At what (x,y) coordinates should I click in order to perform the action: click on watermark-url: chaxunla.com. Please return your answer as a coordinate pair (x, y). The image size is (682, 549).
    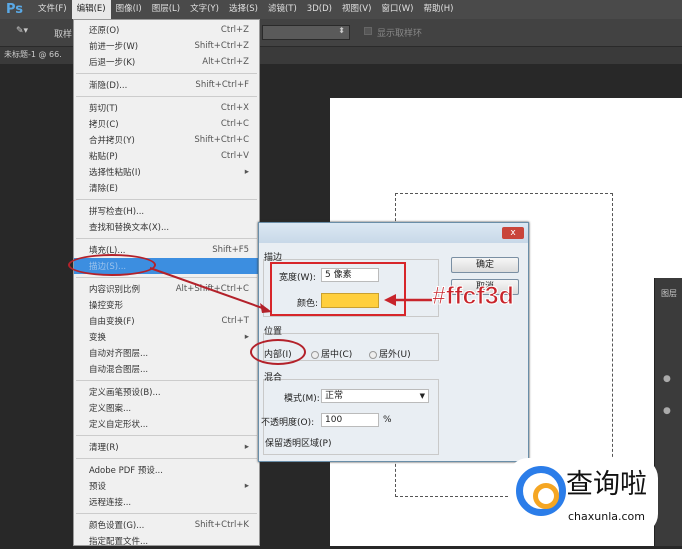
    Looking at the image, I should click on (606, 516).